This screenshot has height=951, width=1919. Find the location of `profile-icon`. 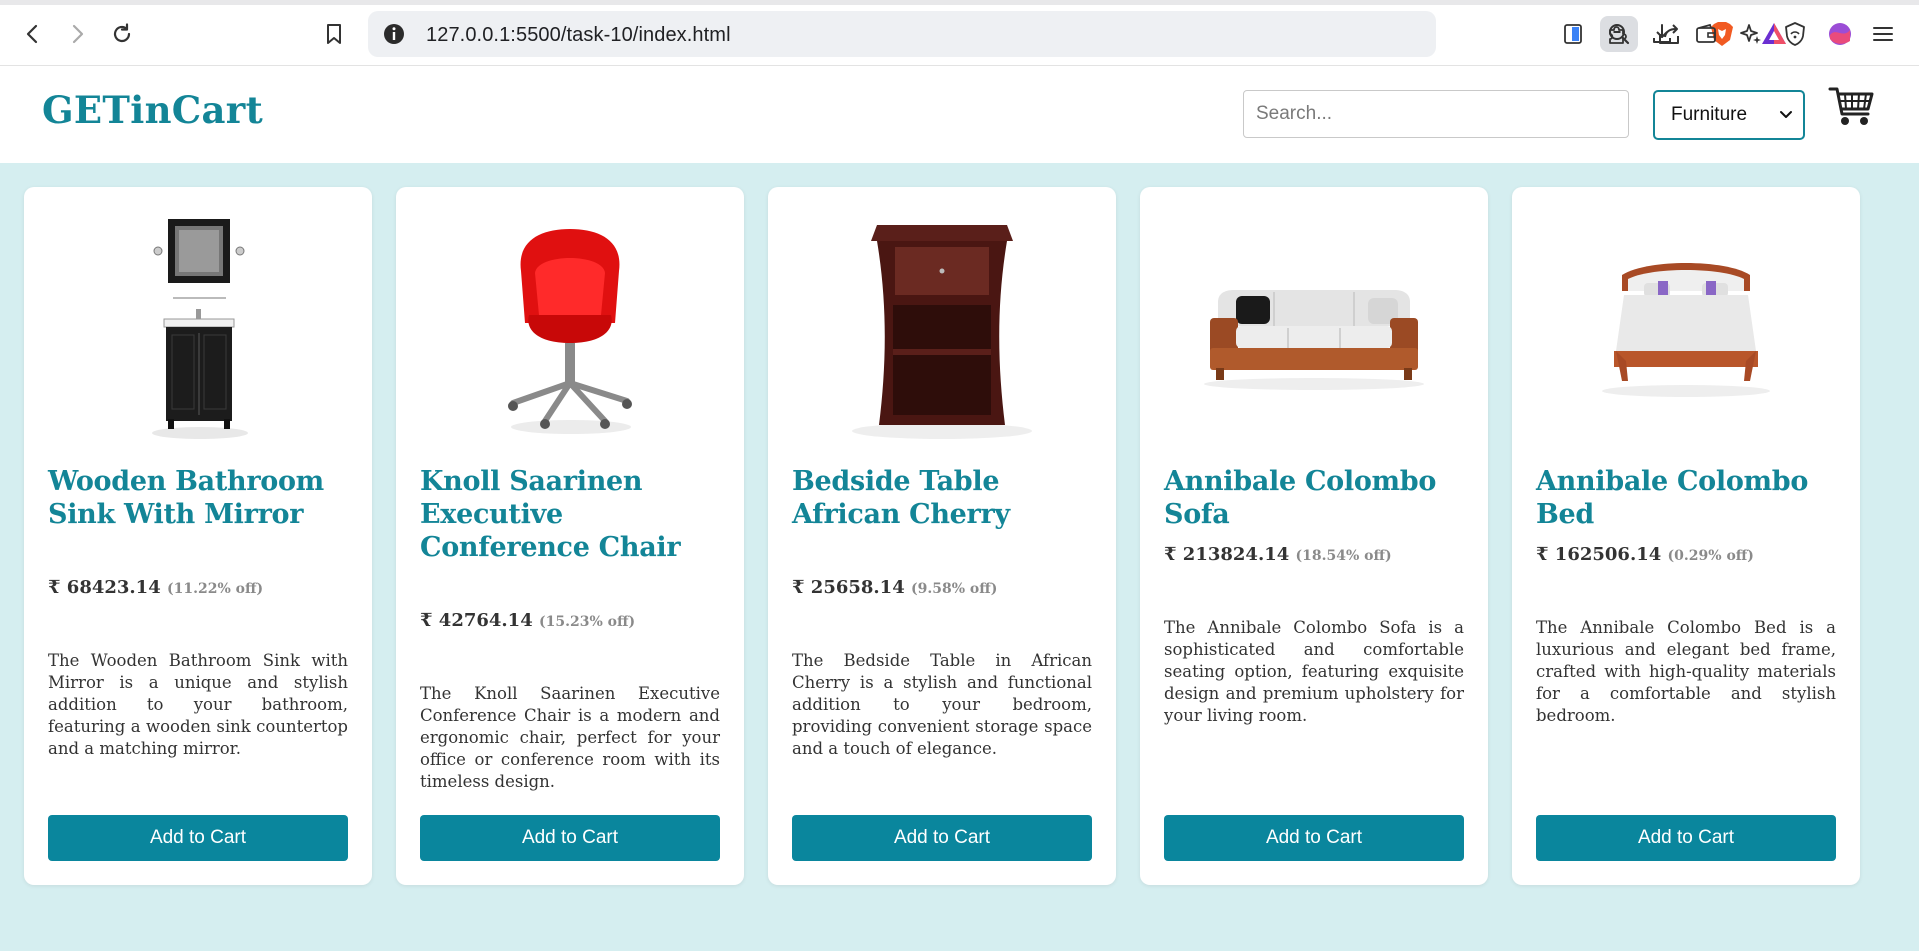

profile-icon is located at coordinates (1840, 34).